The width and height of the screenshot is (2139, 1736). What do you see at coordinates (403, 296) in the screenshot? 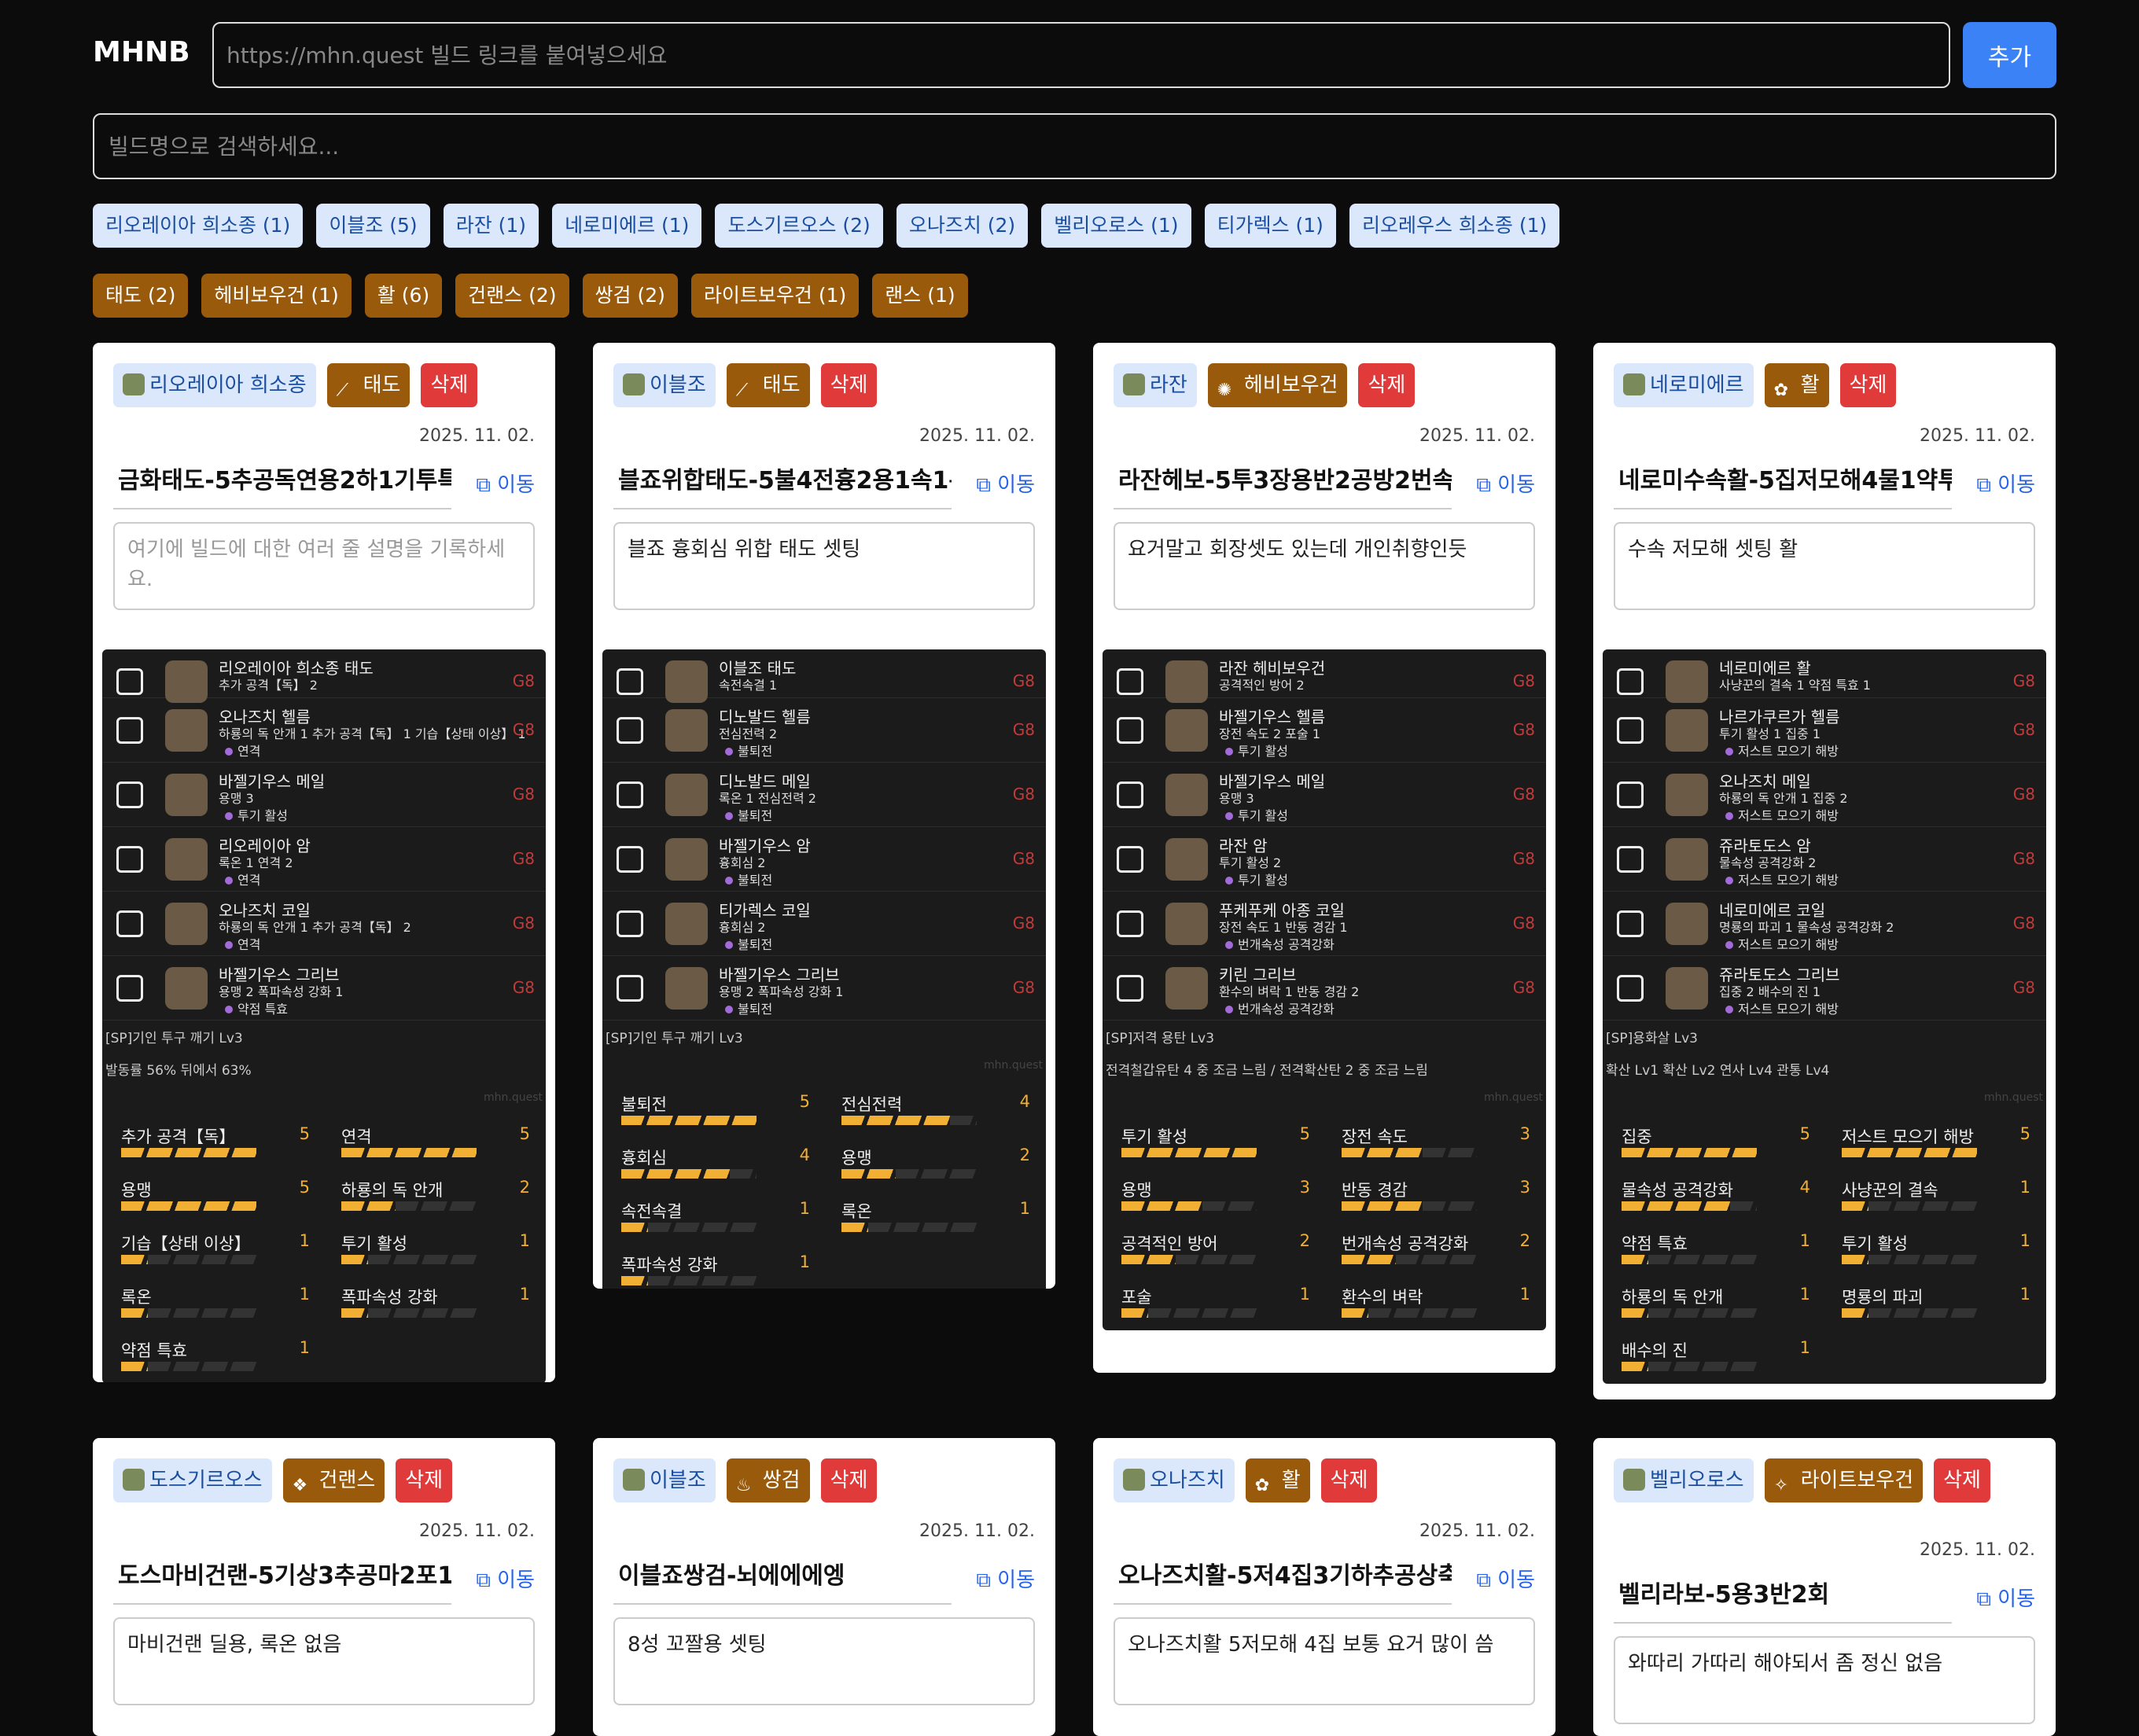
I see `weapon-filter-chip: 활 (6)` at bounding box center [403, 296].